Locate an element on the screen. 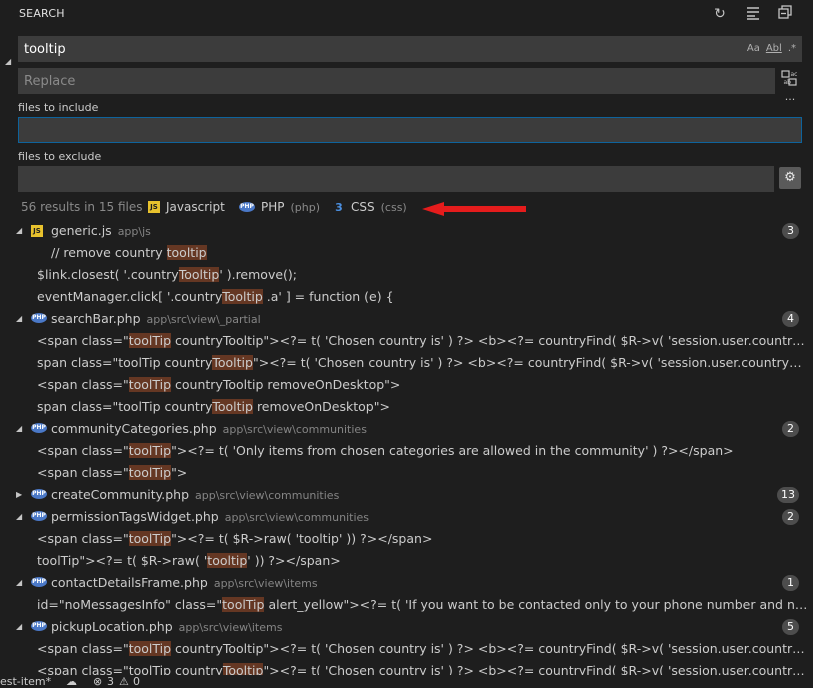 The width and height of the screenshot is (813, 688). replace-input-box is located at coordinates (396, 81).